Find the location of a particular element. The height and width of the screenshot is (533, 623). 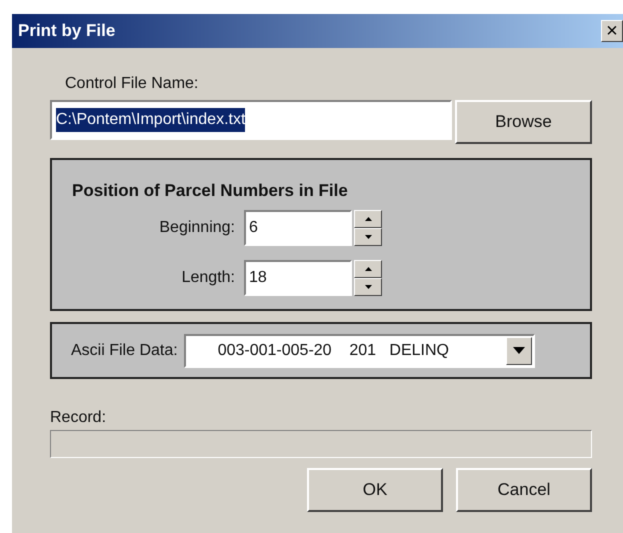

window-title: Print by File is located at coordinates (67, 31).